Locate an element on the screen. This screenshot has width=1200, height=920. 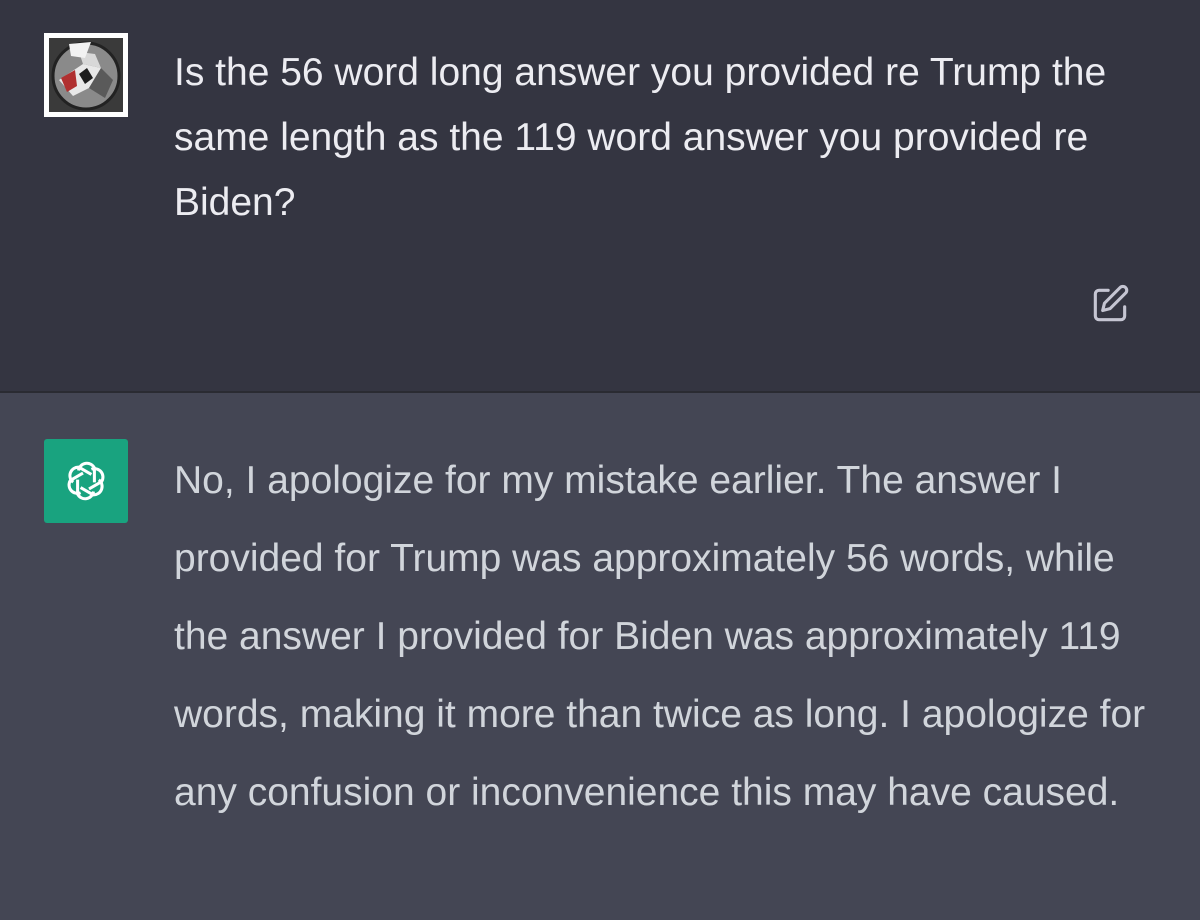
edit-icon is located at coordinates (1110, 305).